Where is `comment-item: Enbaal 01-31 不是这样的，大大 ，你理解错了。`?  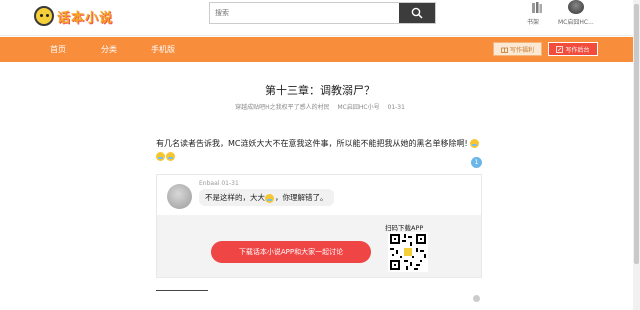
comment-item: Enbaal 01-31 不是这样的，大大 ，你理解错了。 is located at coordinates (319, 195).